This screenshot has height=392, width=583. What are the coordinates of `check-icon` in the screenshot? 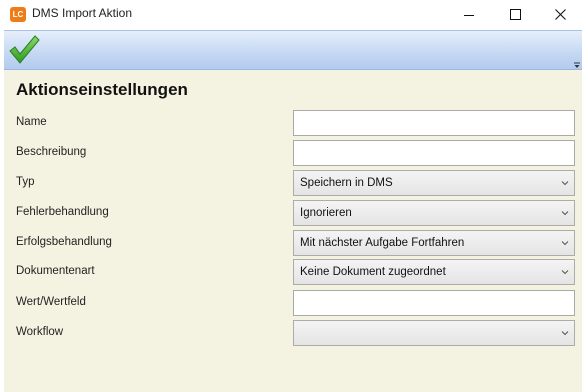 It's located at (24, 49).